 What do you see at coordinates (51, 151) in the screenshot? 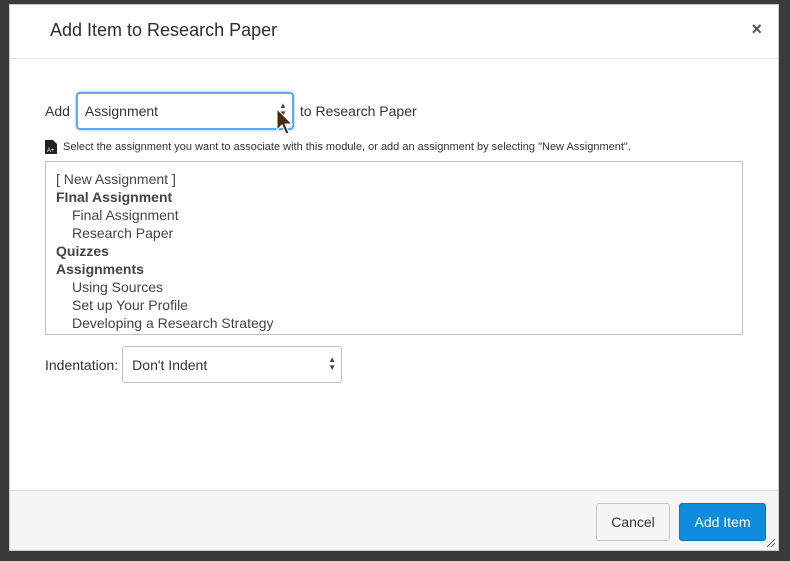
I see `svg-text: A+` at bounding box center [51, 151].